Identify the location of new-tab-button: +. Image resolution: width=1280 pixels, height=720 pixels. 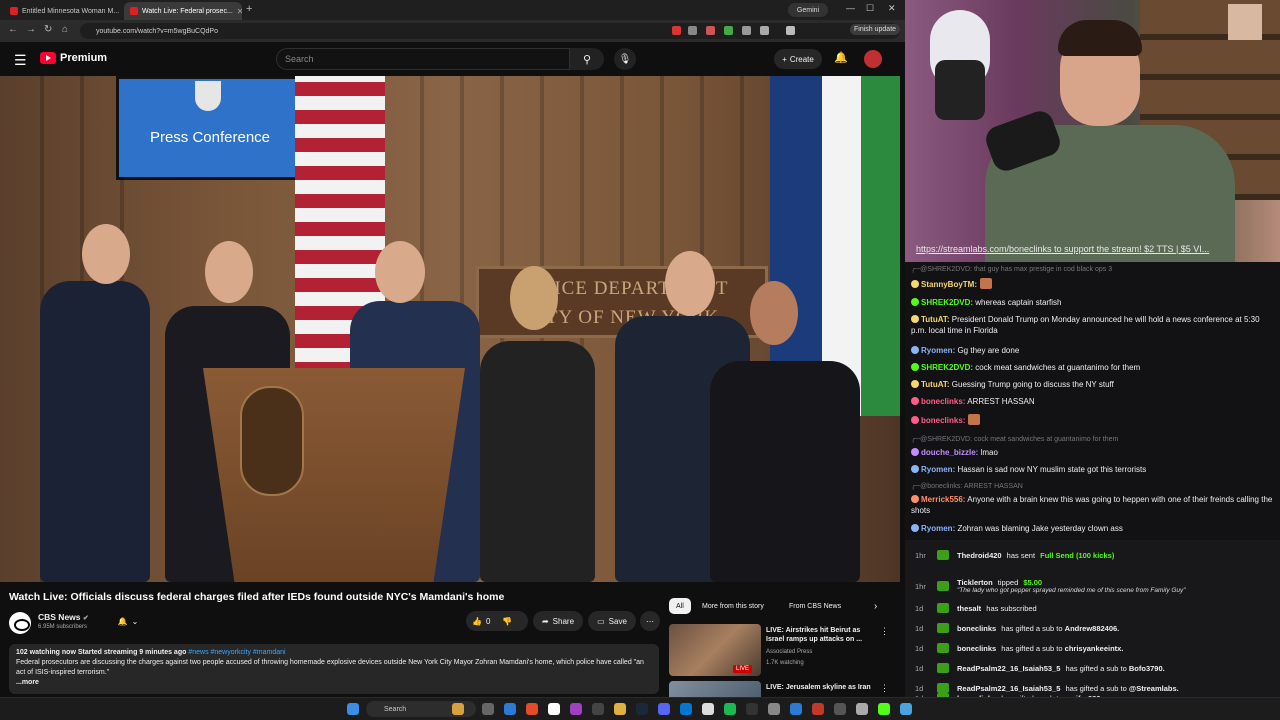
(249, 9).